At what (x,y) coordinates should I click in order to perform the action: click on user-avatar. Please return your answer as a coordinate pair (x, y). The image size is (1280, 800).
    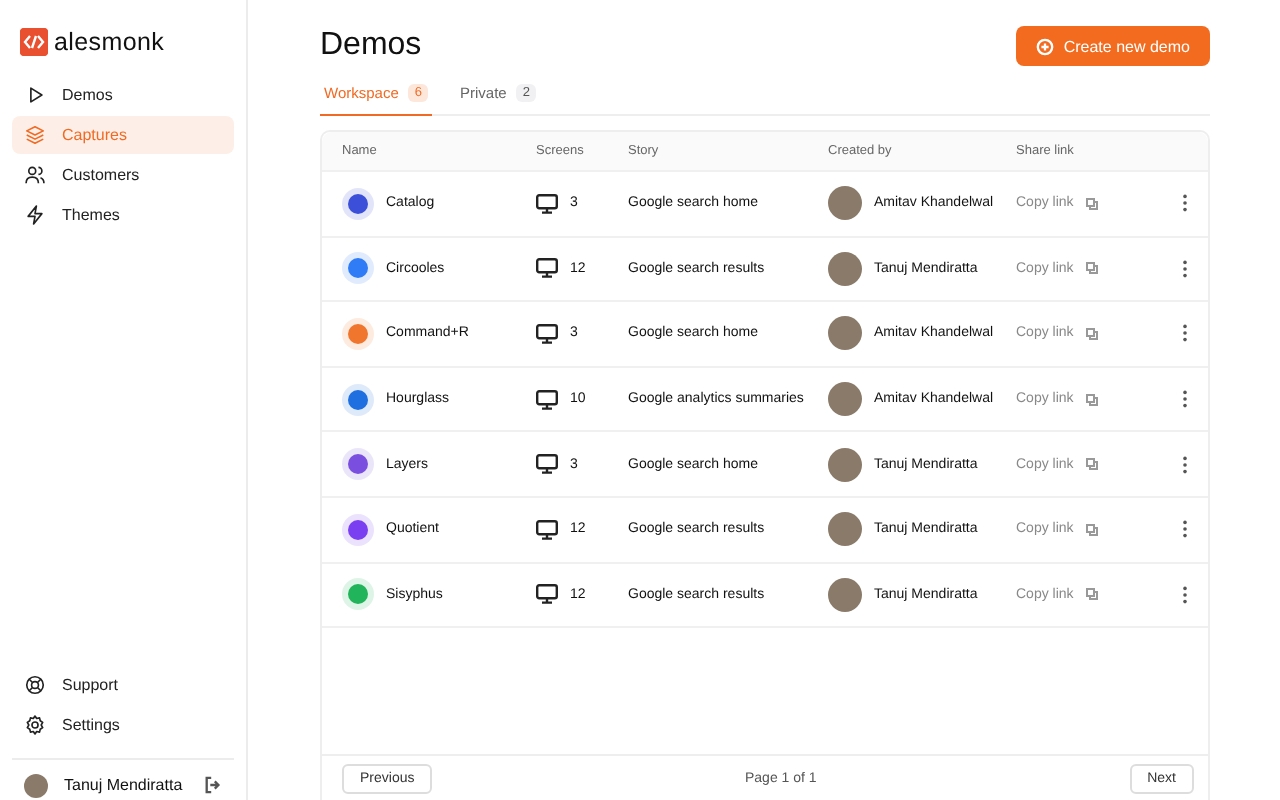
    Looking at the image, I should click on (36, 785).